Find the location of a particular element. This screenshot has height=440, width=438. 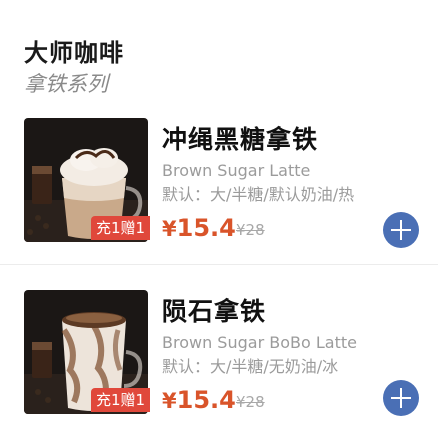

section-title: 大师咖啡 is located at coordinates (74, 53).